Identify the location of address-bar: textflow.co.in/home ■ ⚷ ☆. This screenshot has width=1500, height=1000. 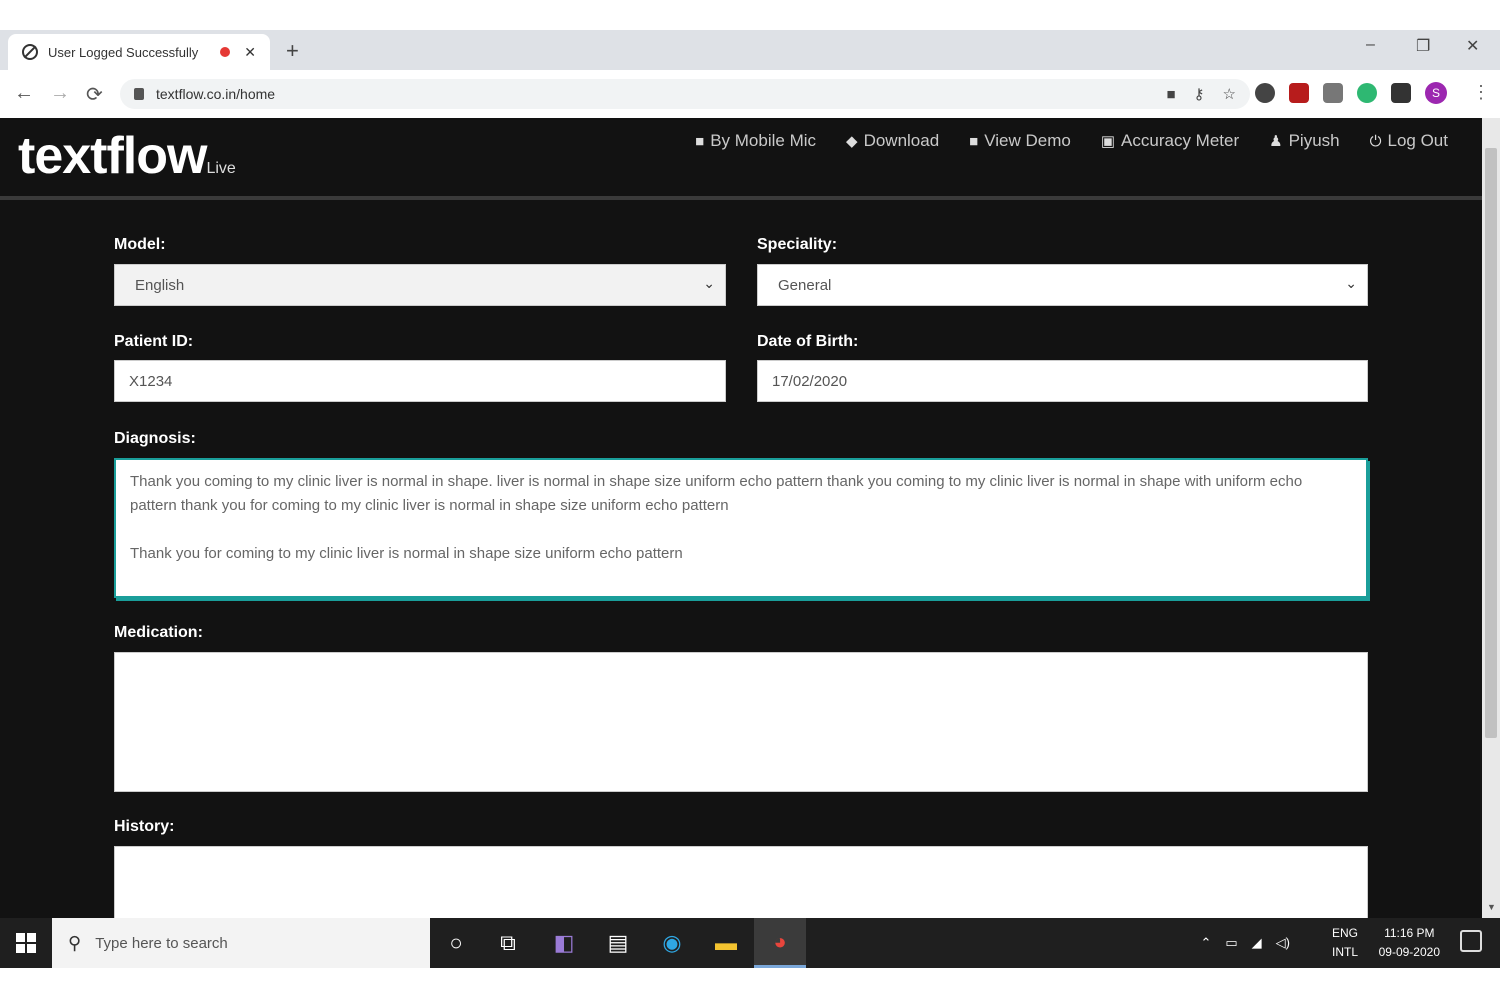
(685, 94).